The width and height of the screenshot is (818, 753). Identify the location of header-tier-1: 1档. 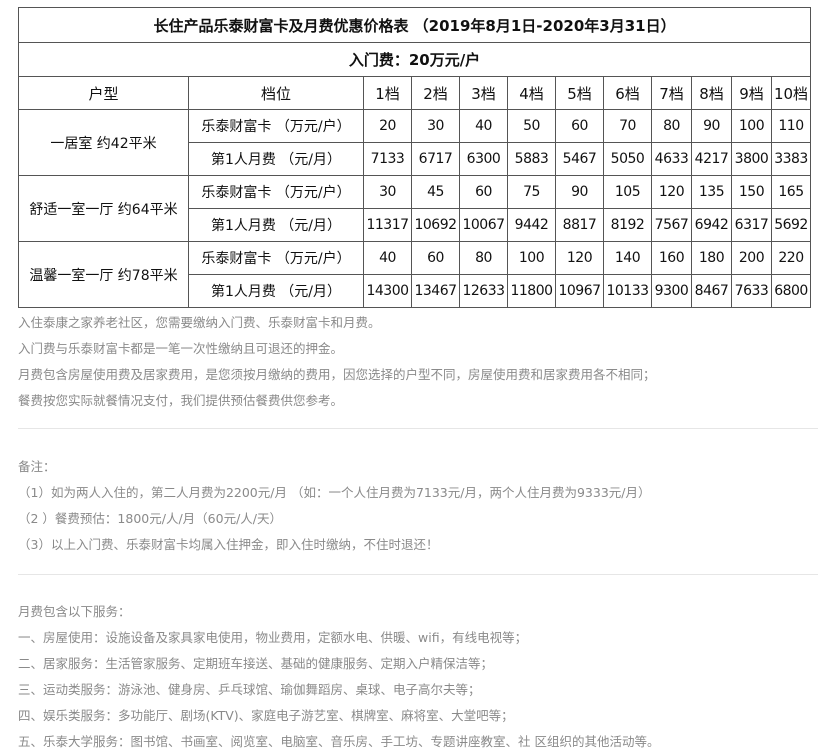
(387, 93).